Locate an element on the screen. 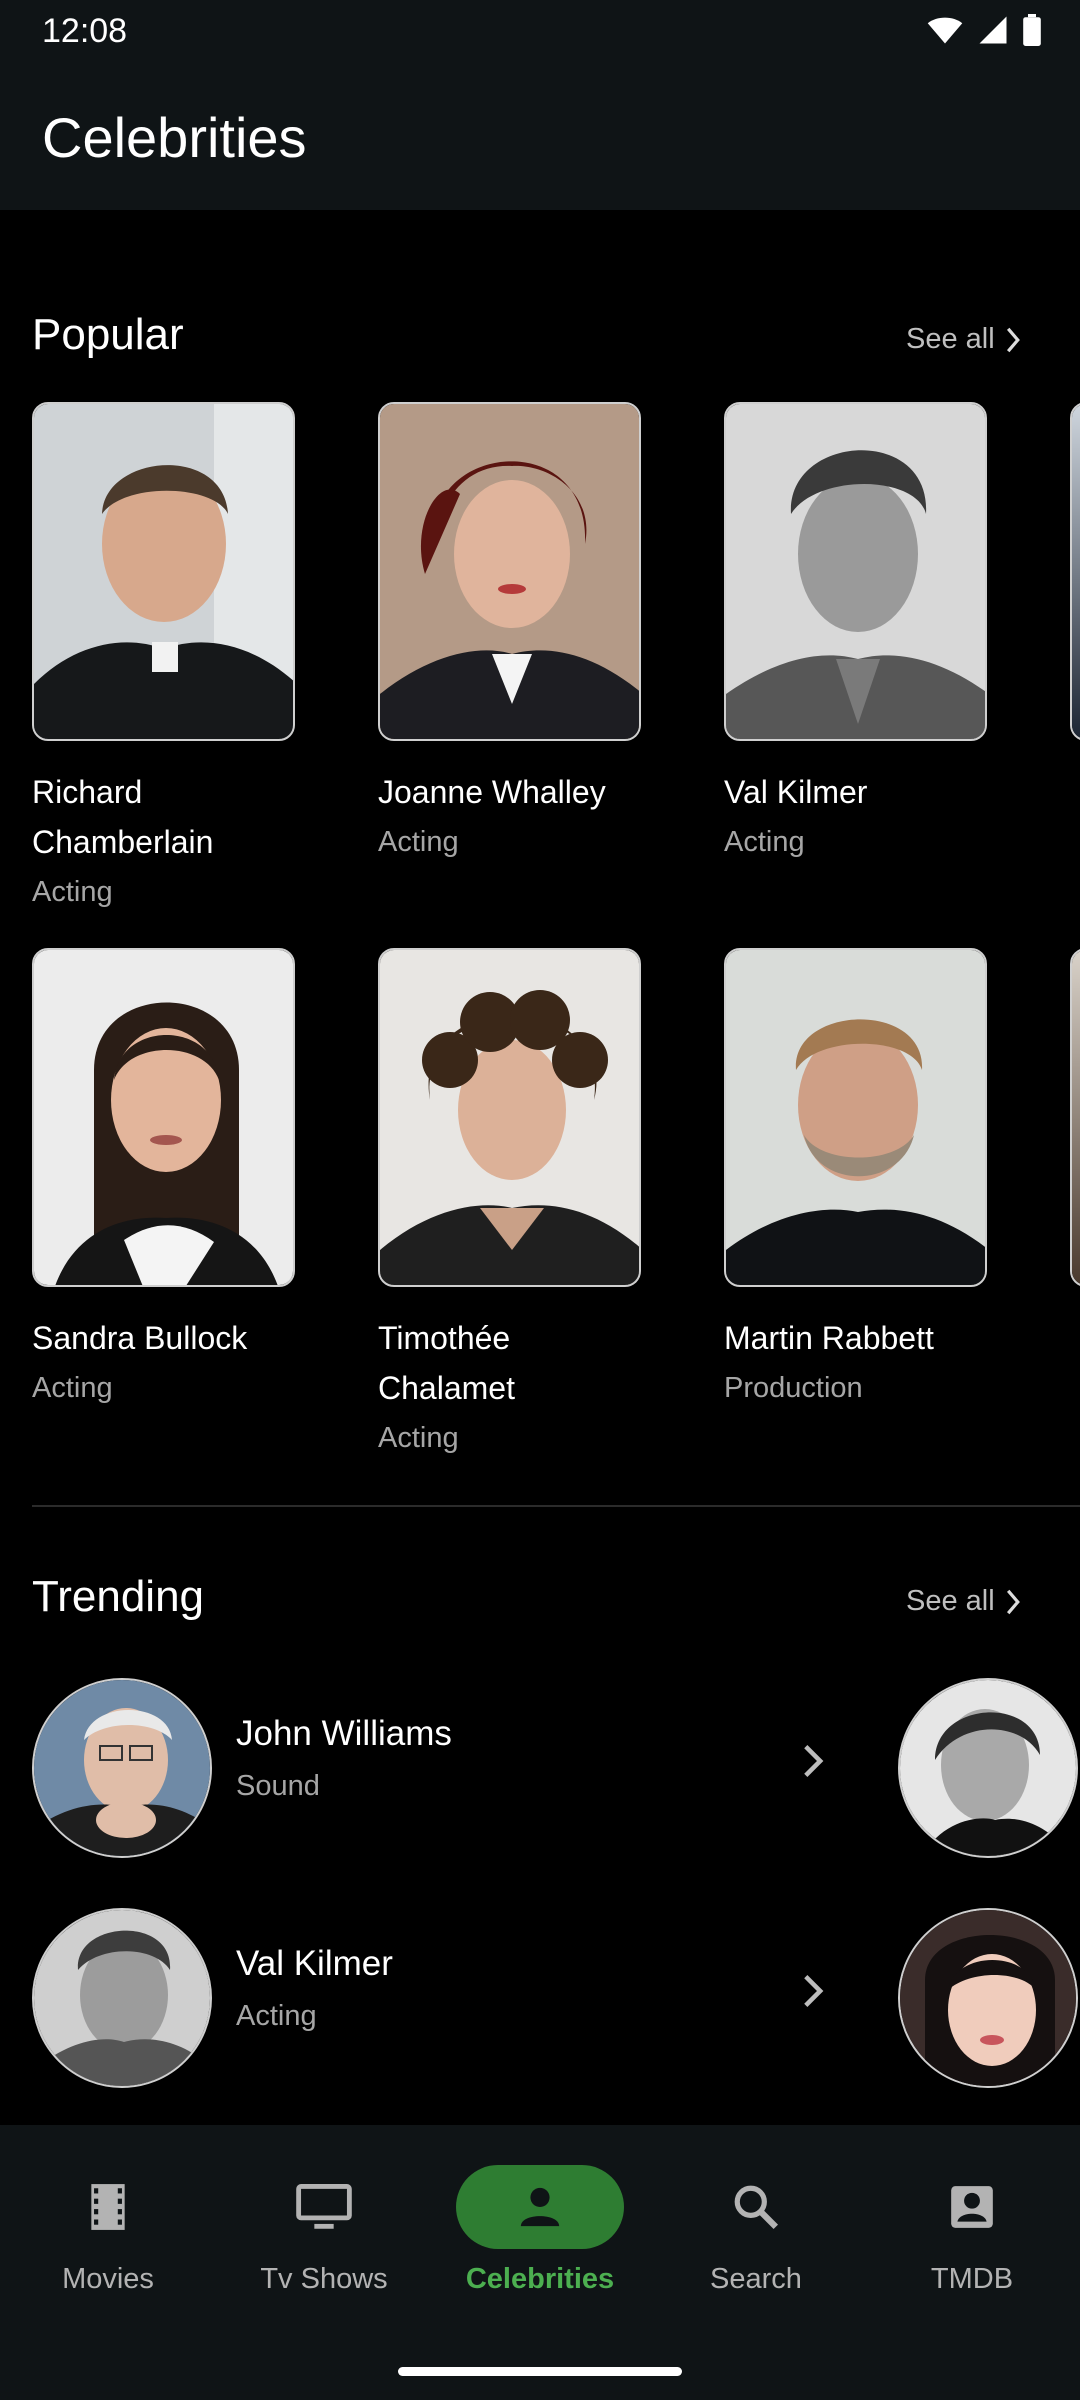  celebrity-card: Richard Chamberlain Acting is located at coordinates (163, 659).